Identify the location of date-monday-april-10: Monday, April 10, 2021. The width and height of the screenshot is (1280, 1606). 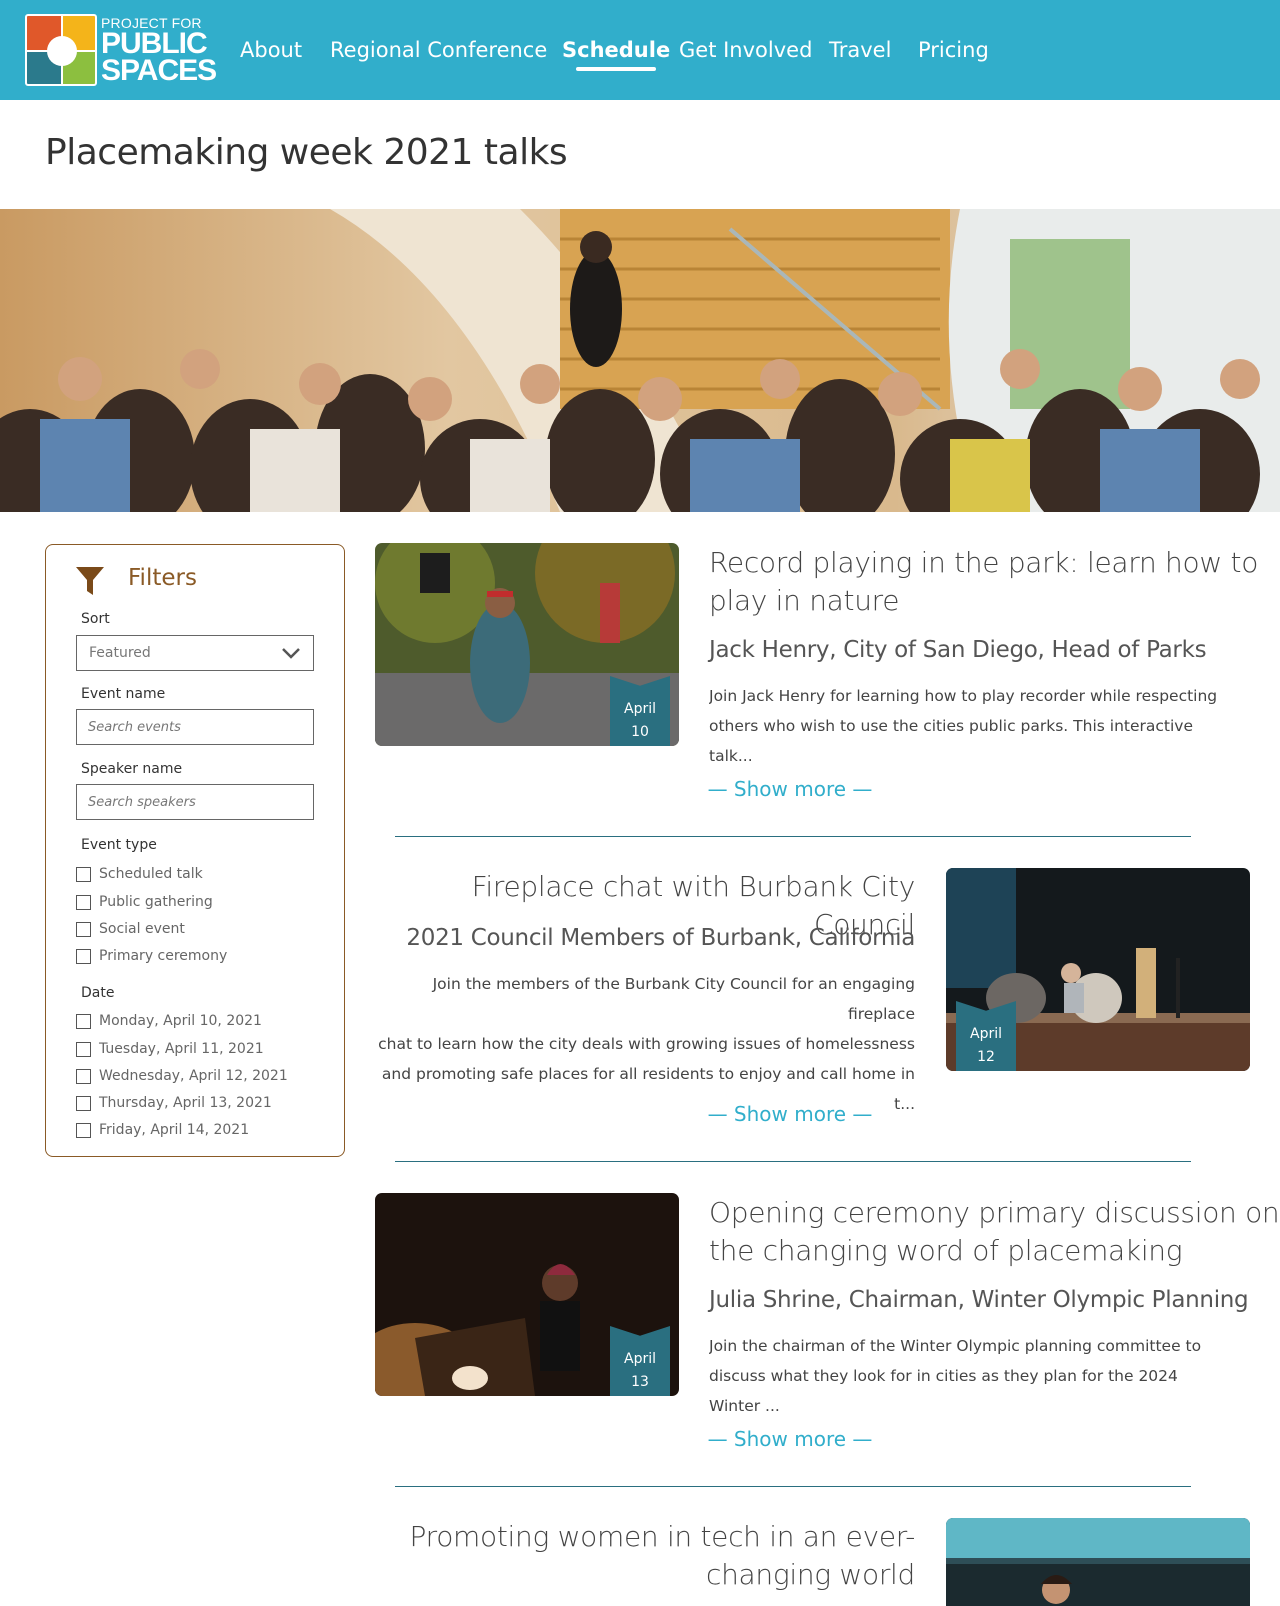
(169, 1021).